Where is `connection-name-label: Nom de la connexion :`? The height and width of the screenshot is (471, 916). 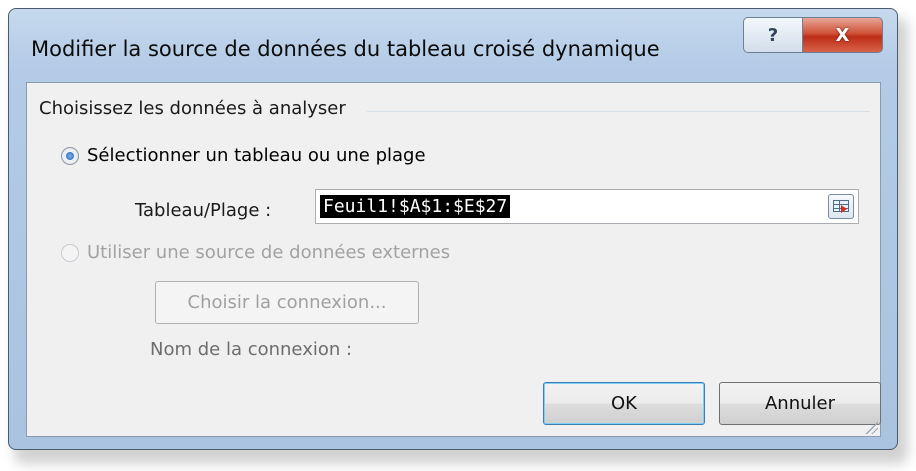
connection-name-label: Nom de la connexion : is located at coordinates (251, 349).